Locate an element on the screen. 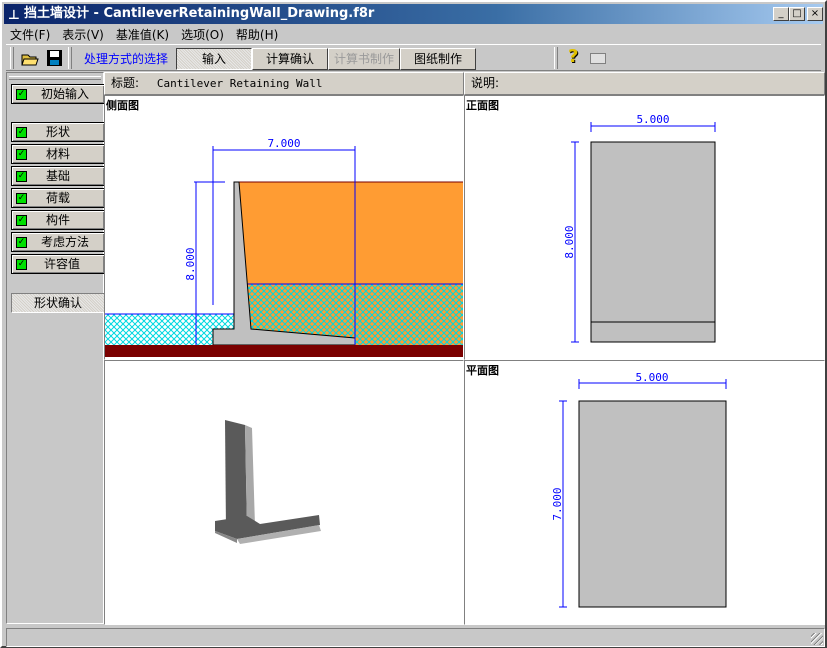 This screenshot has width=827, height=648. sidebar-item-foundation: ✓ 基础 is located at coordinates (58, 176).